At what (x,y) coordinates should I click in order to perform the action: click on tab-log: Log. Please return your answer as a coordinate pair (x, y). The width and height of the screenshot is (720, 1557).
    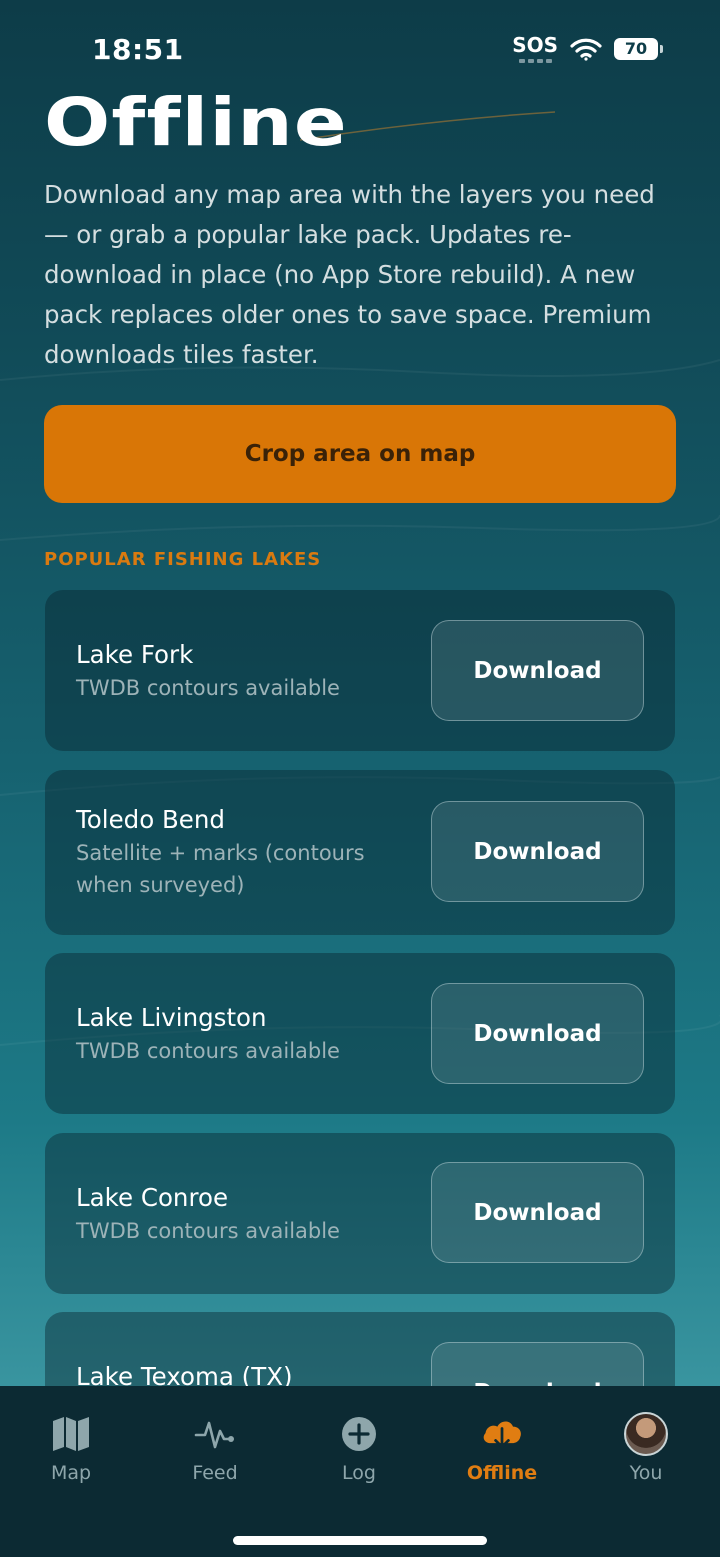
    Looking at the image, I should click on (359, 1452).